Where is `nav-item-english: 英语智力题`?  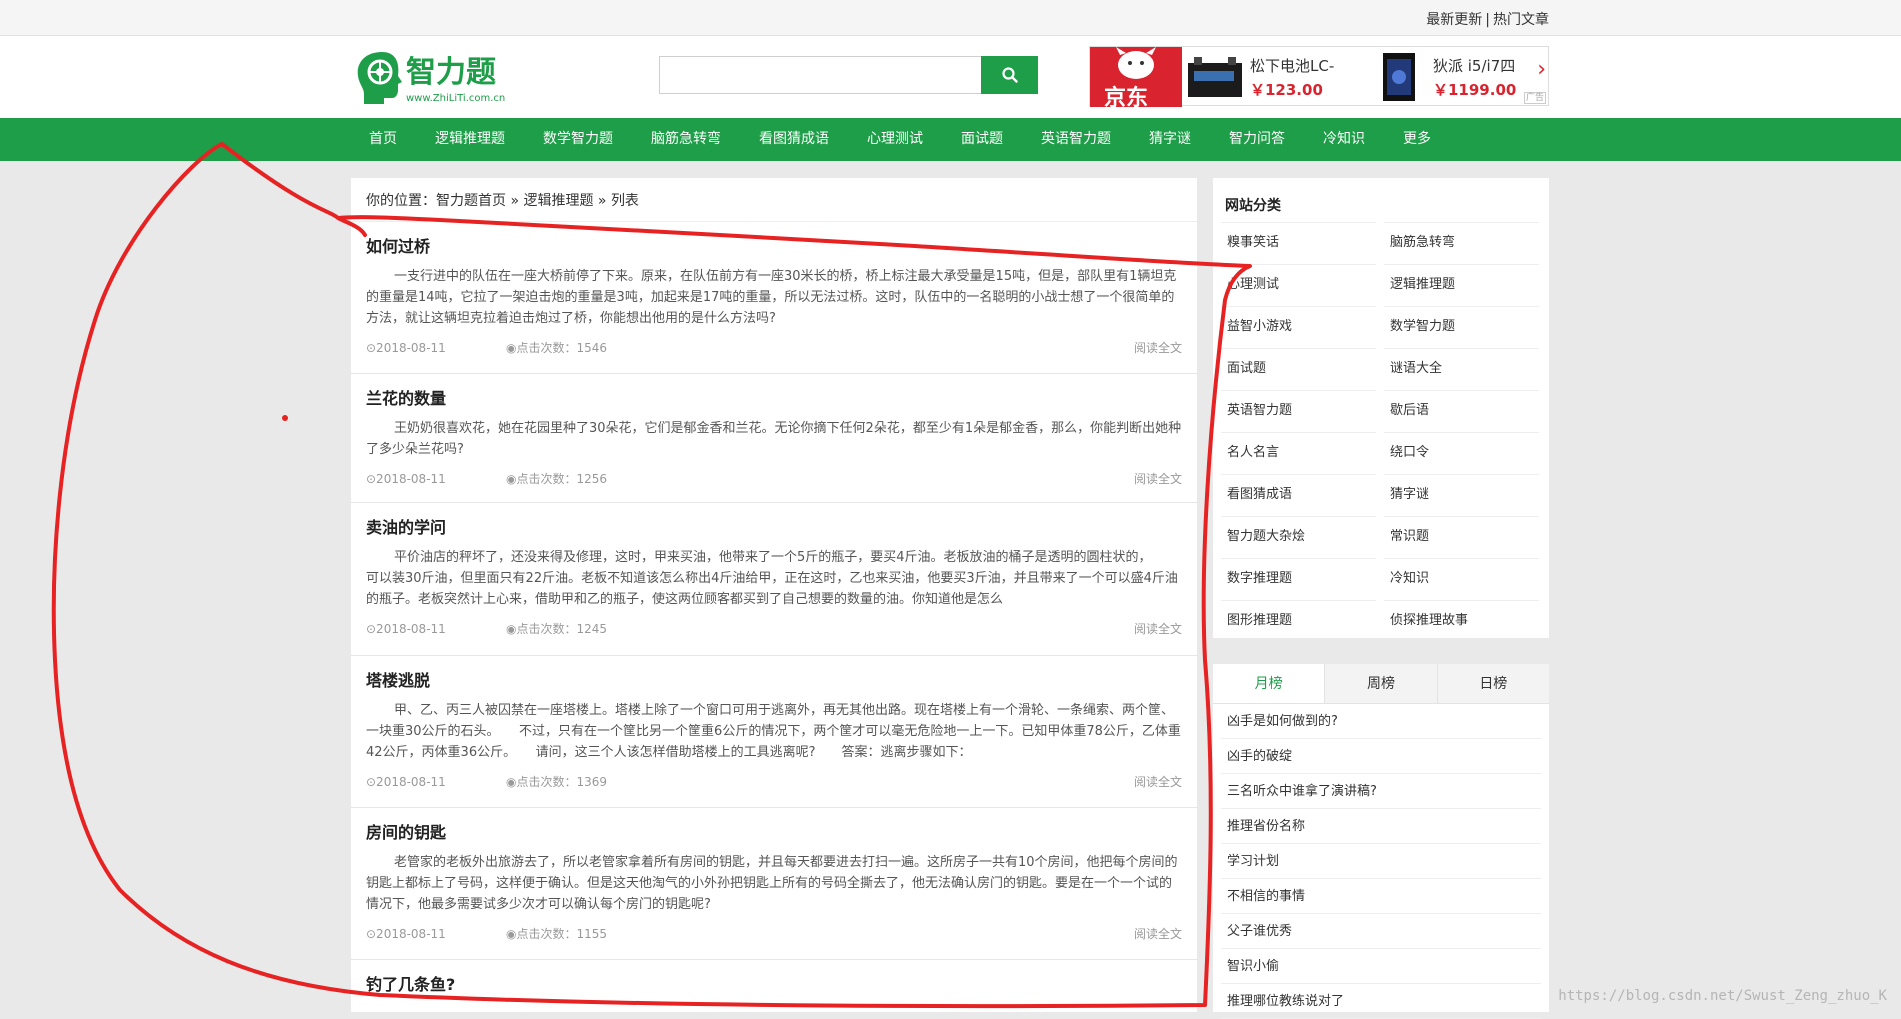
nav-item-english: 英语智力题 is located at coordinates (1076, 139).